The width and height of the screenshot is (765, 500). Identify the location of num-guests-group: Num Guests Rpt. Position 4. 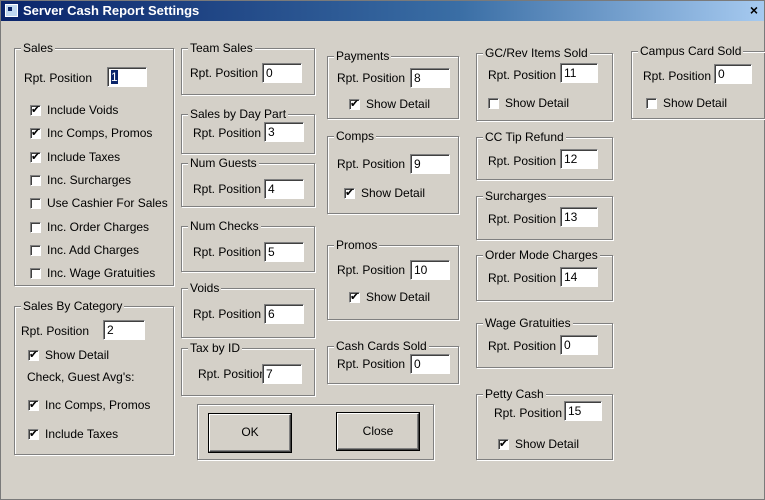
(248, 181).